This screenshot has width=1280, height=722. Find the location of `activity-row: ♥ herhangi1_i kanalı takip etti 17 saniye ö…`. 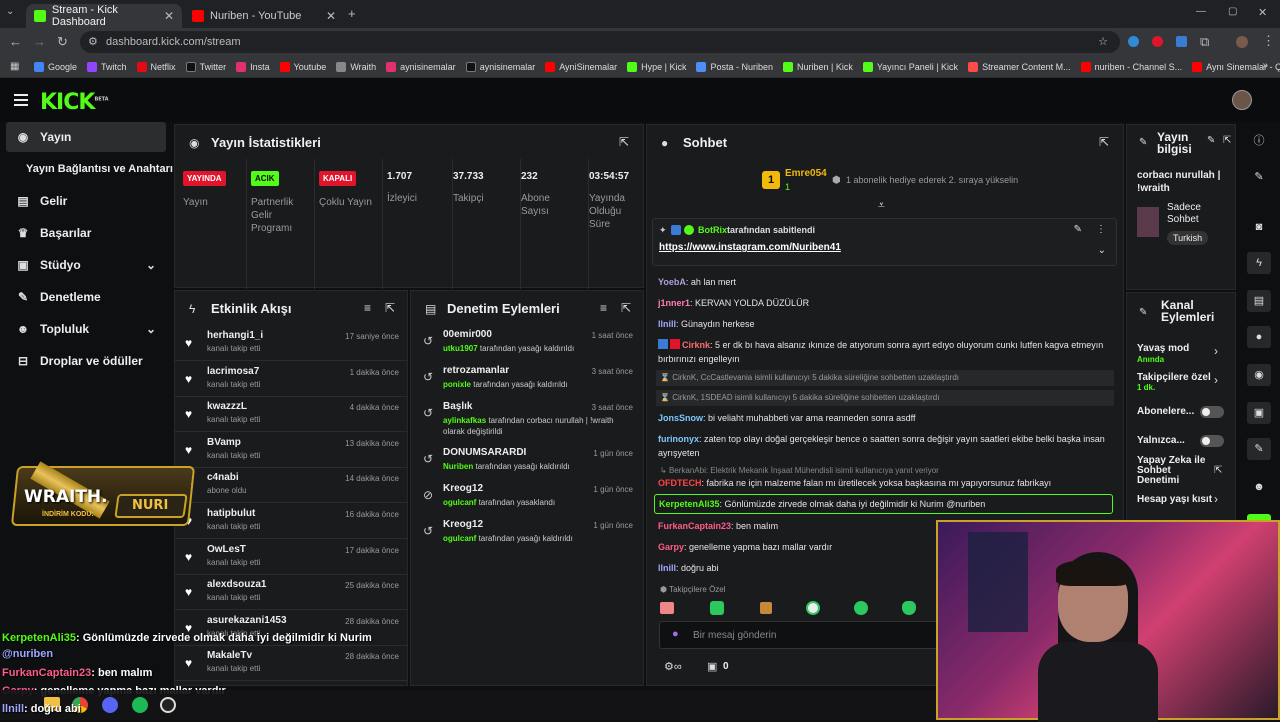

activity-row: ♥ herhangi1_i kanalı takip etti 17 saniye ö… is located at coordinates (291, 343).